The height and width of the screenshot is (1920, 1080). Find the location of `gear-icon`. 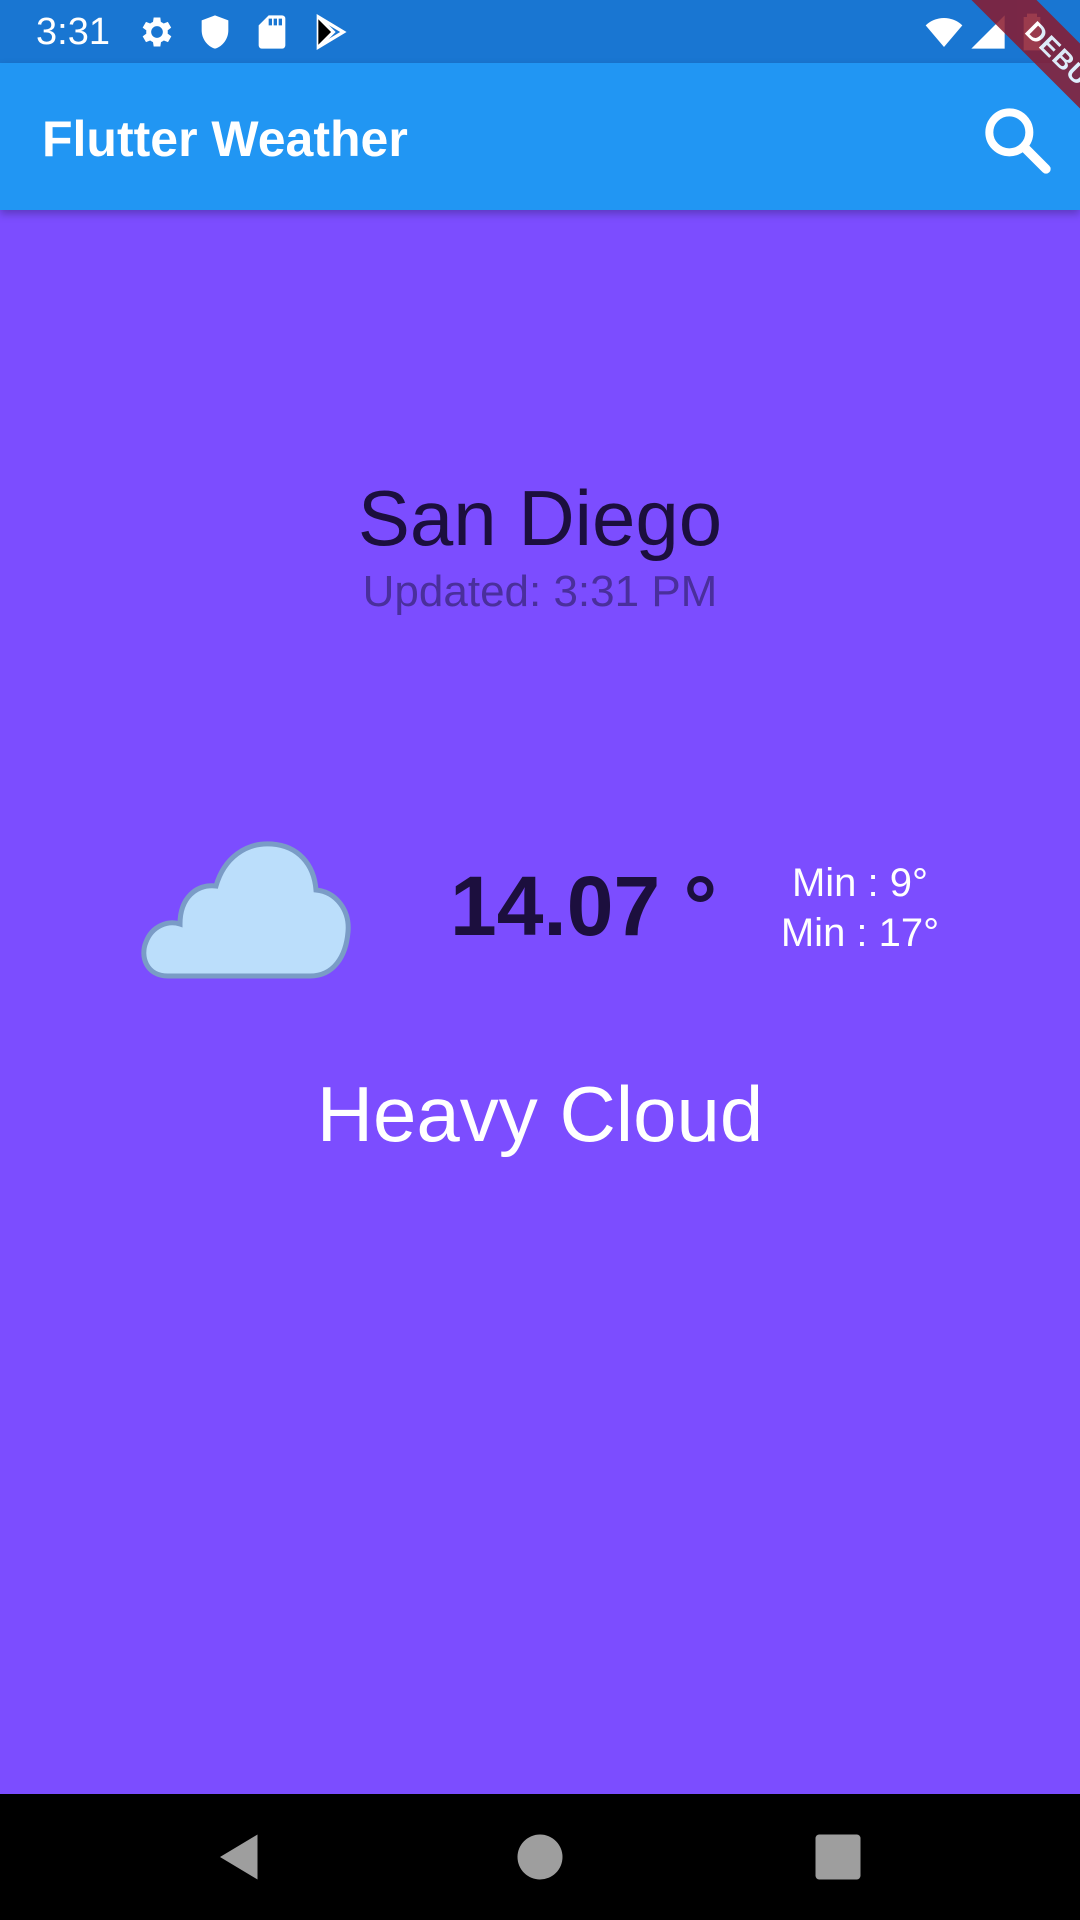

gear-icon is located at coordinates (157, 32).